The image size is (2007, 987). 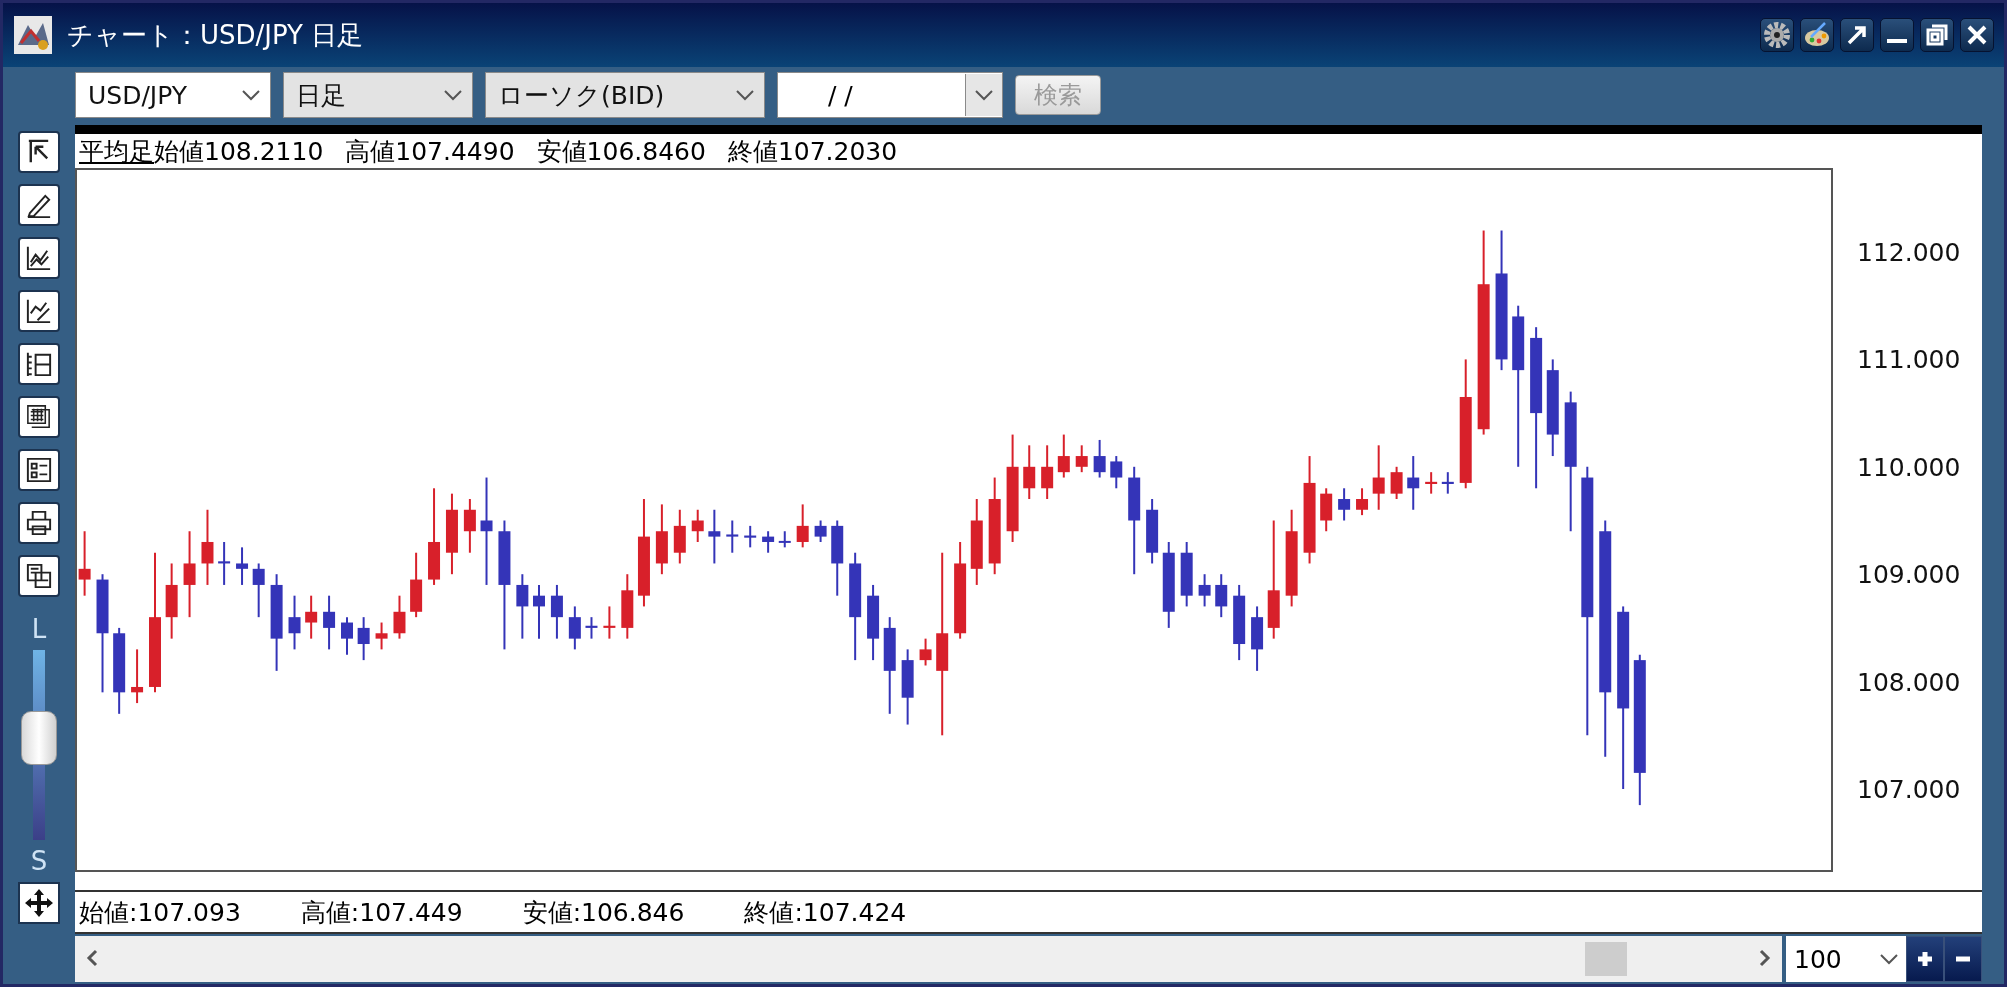 I want to click on symbol-select: USD/JPY, so click(x=173, y=95).